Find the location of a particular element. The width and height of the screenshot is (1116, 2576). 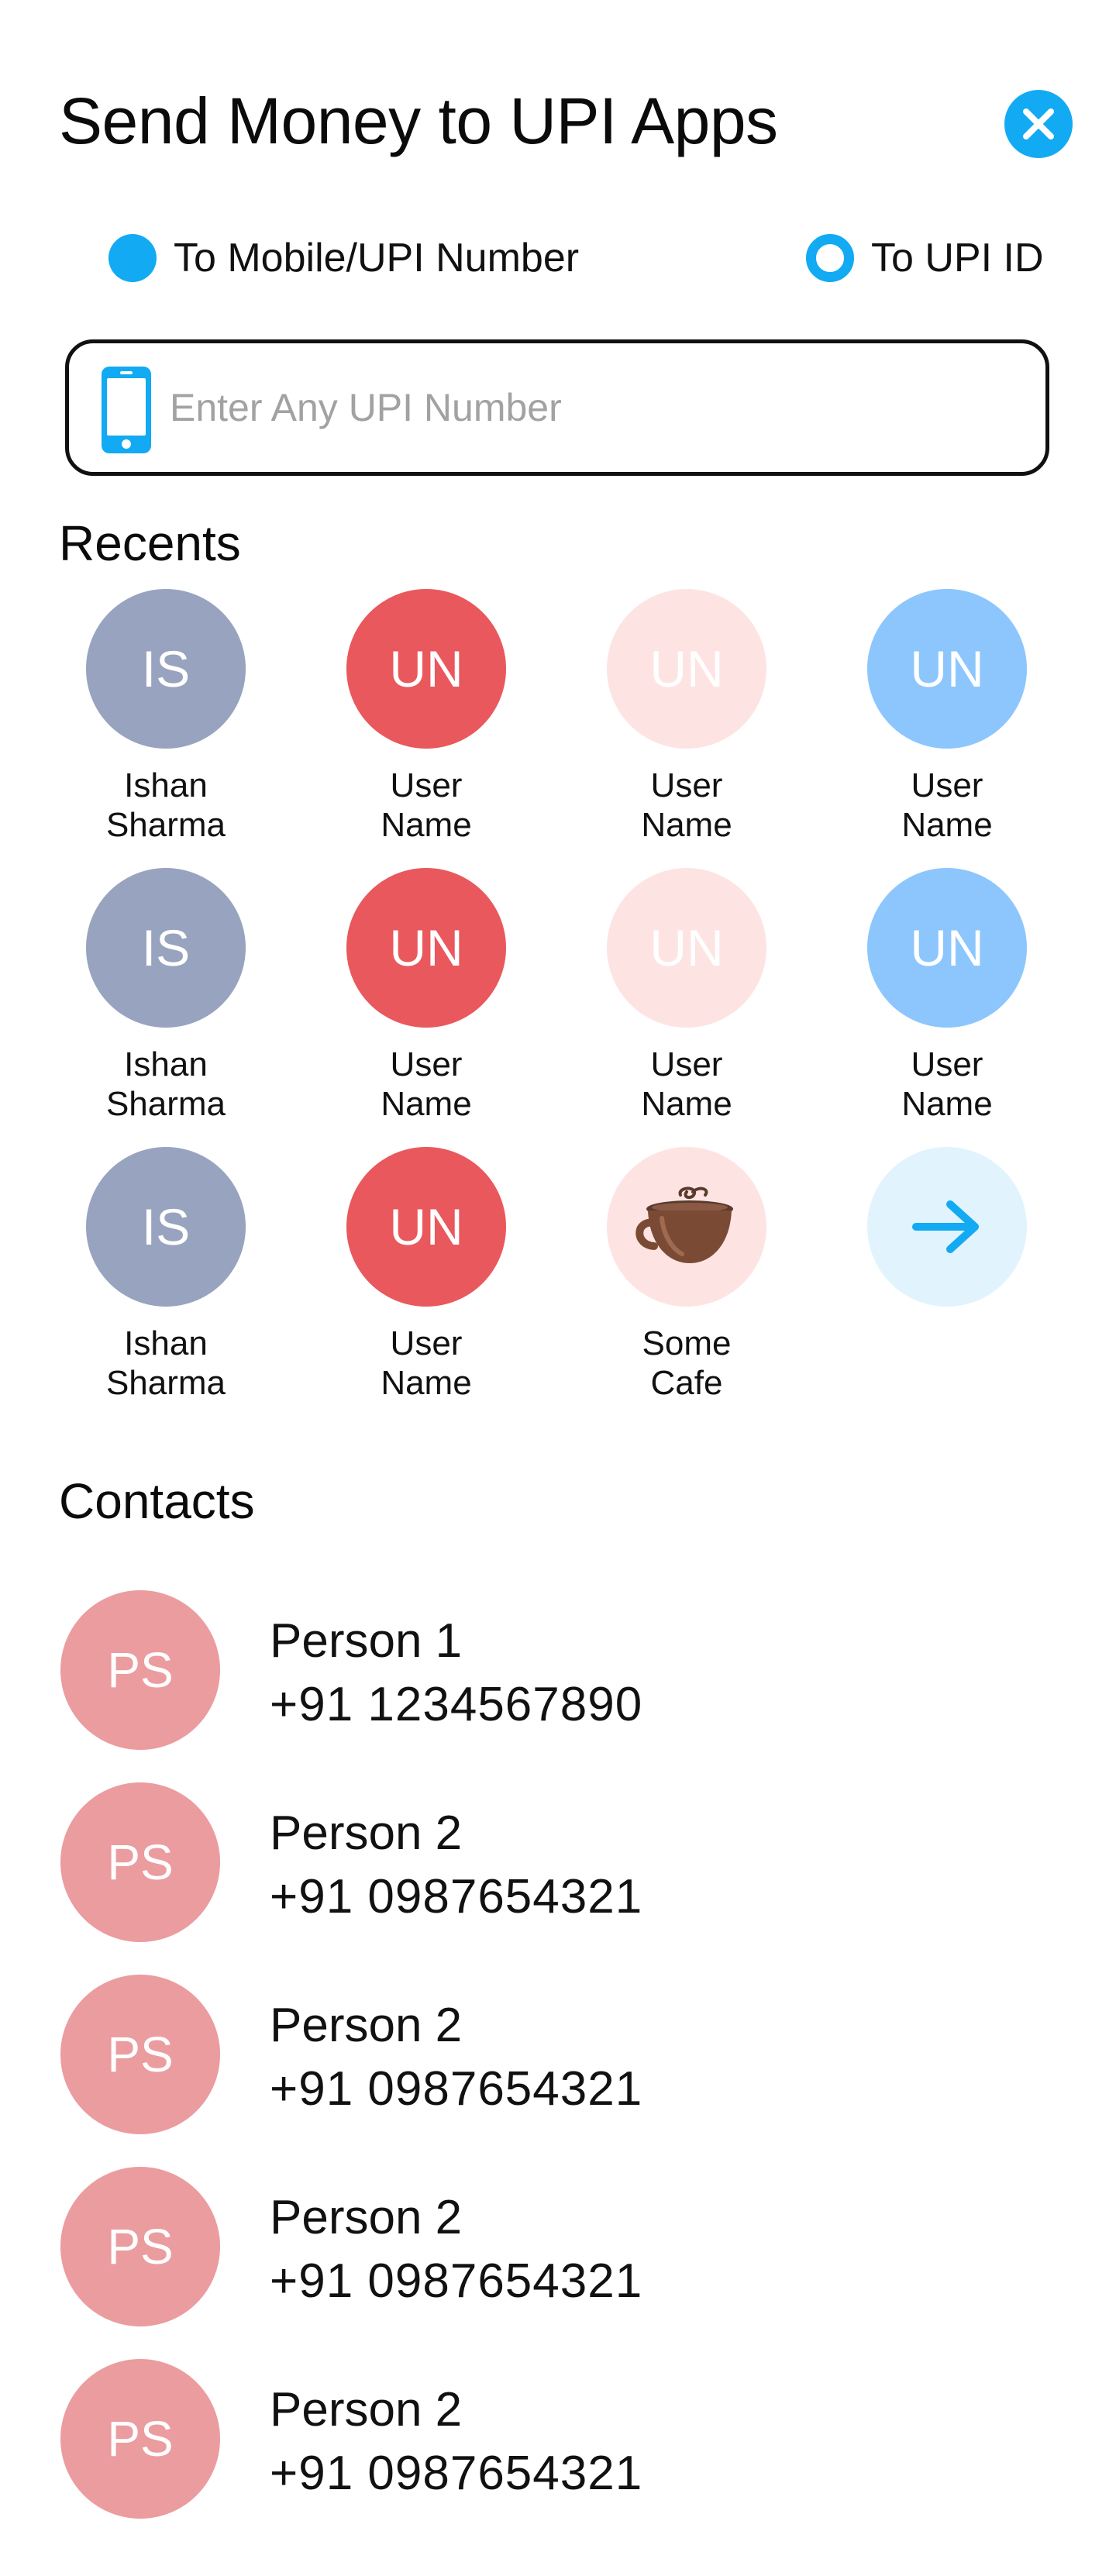

close-icon is located at coordinates (1038, 123).